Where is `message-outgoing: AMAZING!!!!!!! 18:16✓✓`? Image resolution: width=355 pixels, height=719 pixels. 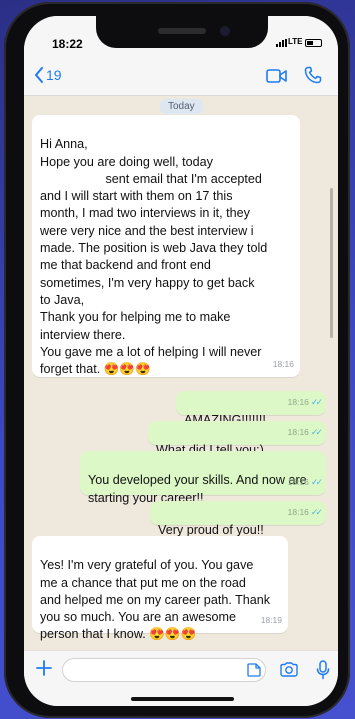
message-outgoing: AMAZING!!!!!!! 18:16✓✓ is located at coordinates (251, 409).